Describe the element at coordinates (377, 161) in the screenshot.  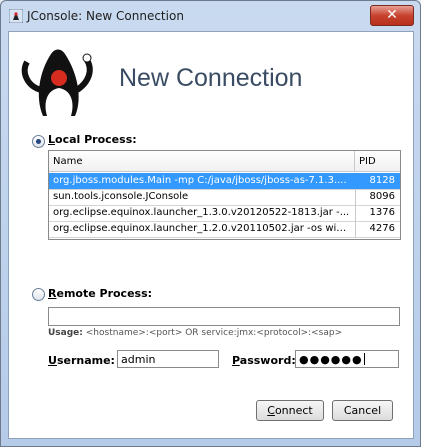
I see `column-header-pid: PID` at that location.